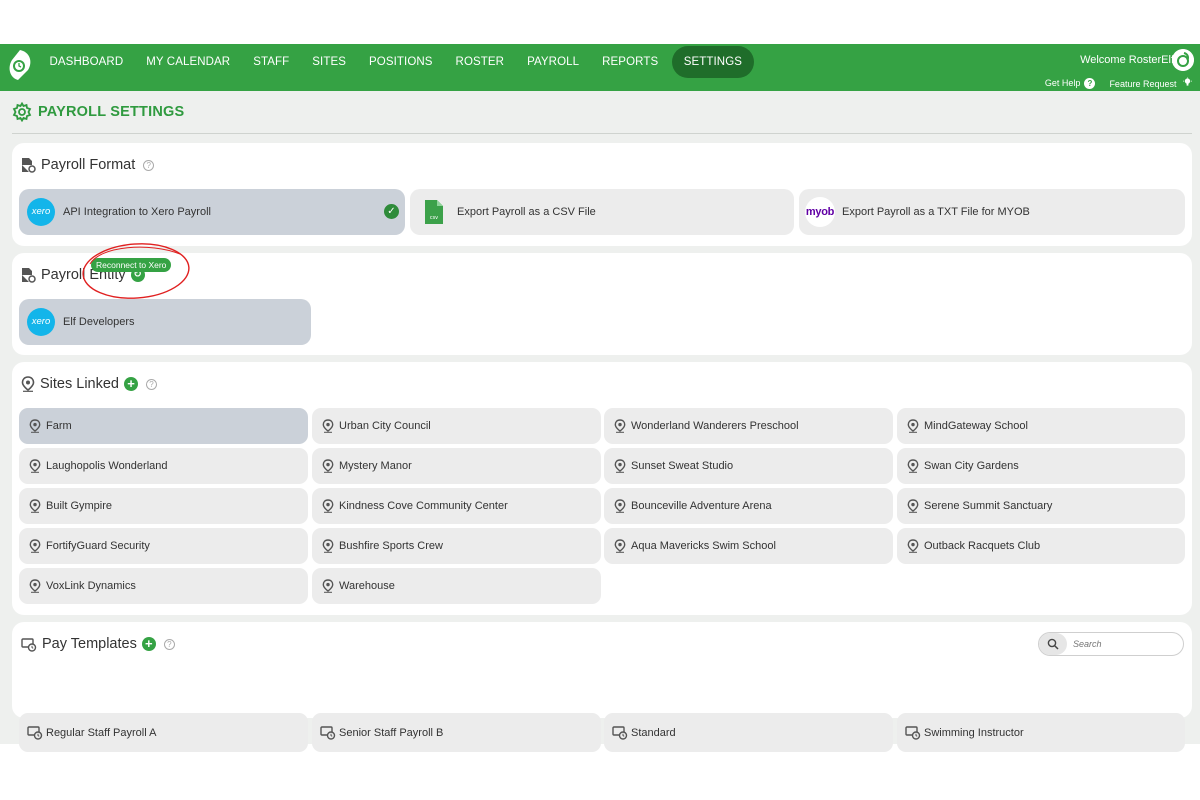 This screenshot has width=1200, height=800. Describe the element at coordinates (526, 212) in the screenshot. I see `format-option-label: Export Payroll as a CSV File` at that location.